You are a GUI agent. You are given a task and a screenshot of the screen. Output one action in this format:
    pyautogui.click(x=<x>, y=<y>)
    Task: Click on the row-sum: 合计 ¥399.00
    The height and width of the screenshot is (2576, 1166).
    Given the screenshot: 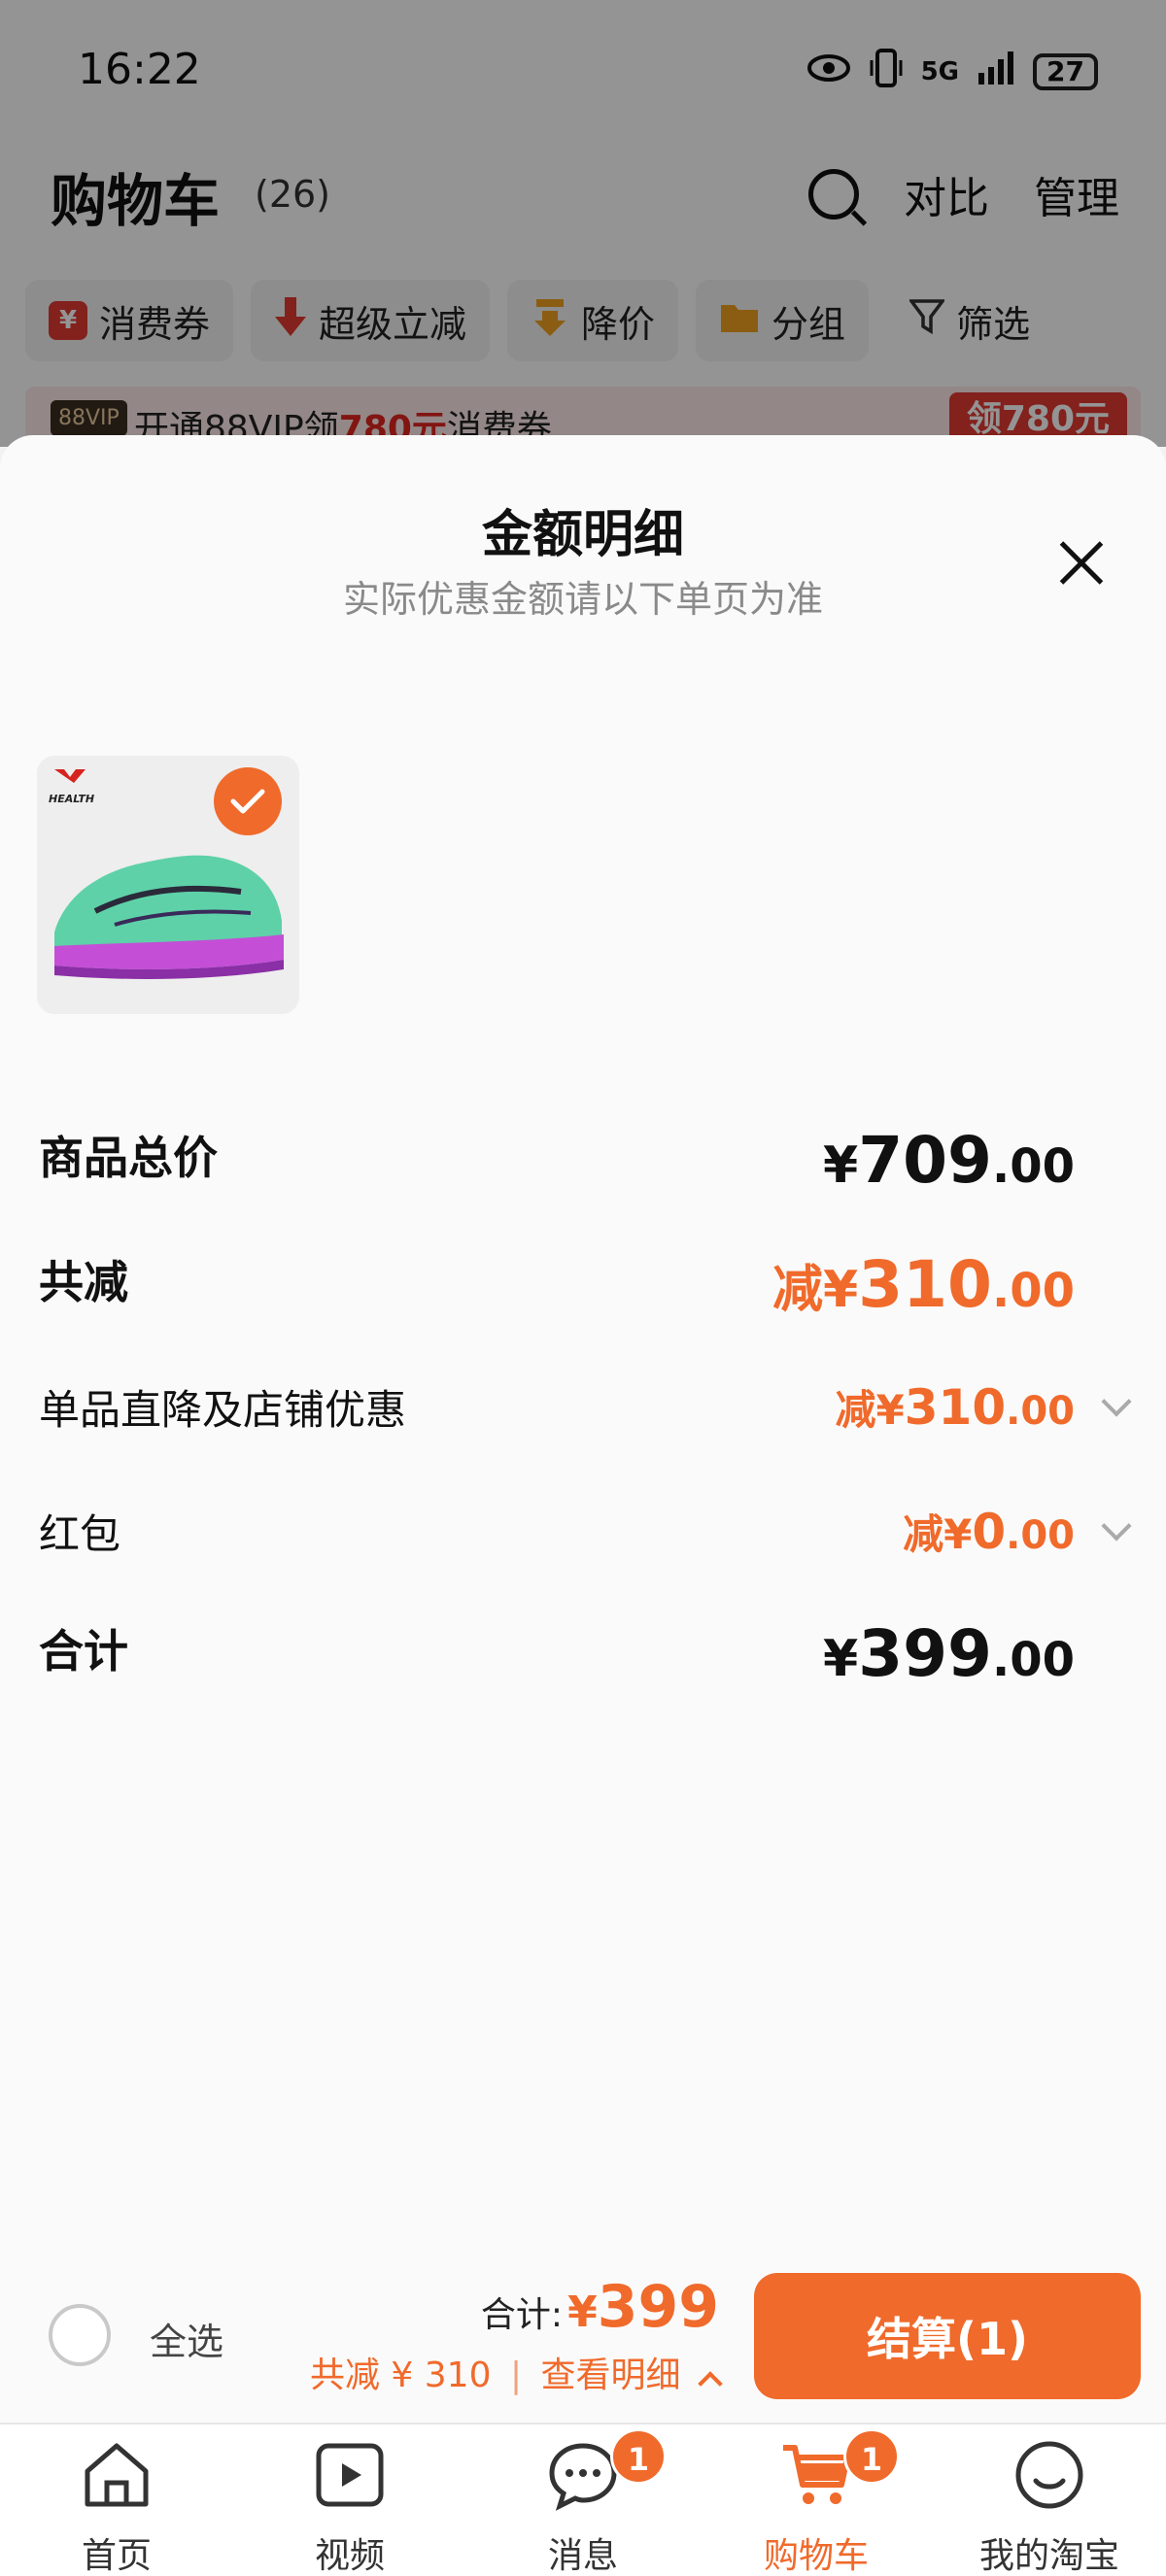 What is the action you would take?
    pyautogui.click(x=583, y=1655)
    